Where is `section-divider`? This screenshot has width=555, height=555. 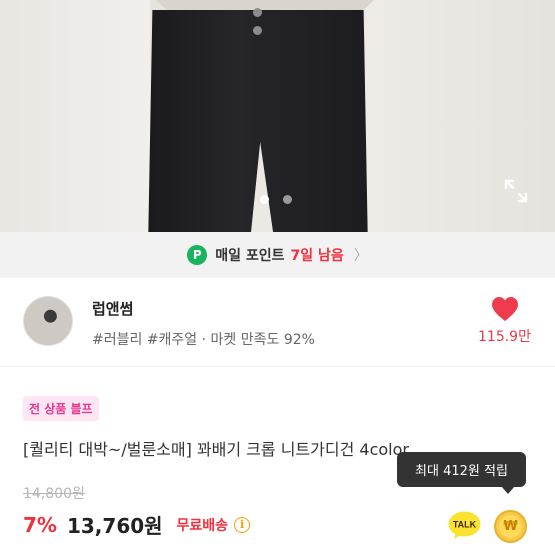 section-divider is located at coordinates (277, 366).